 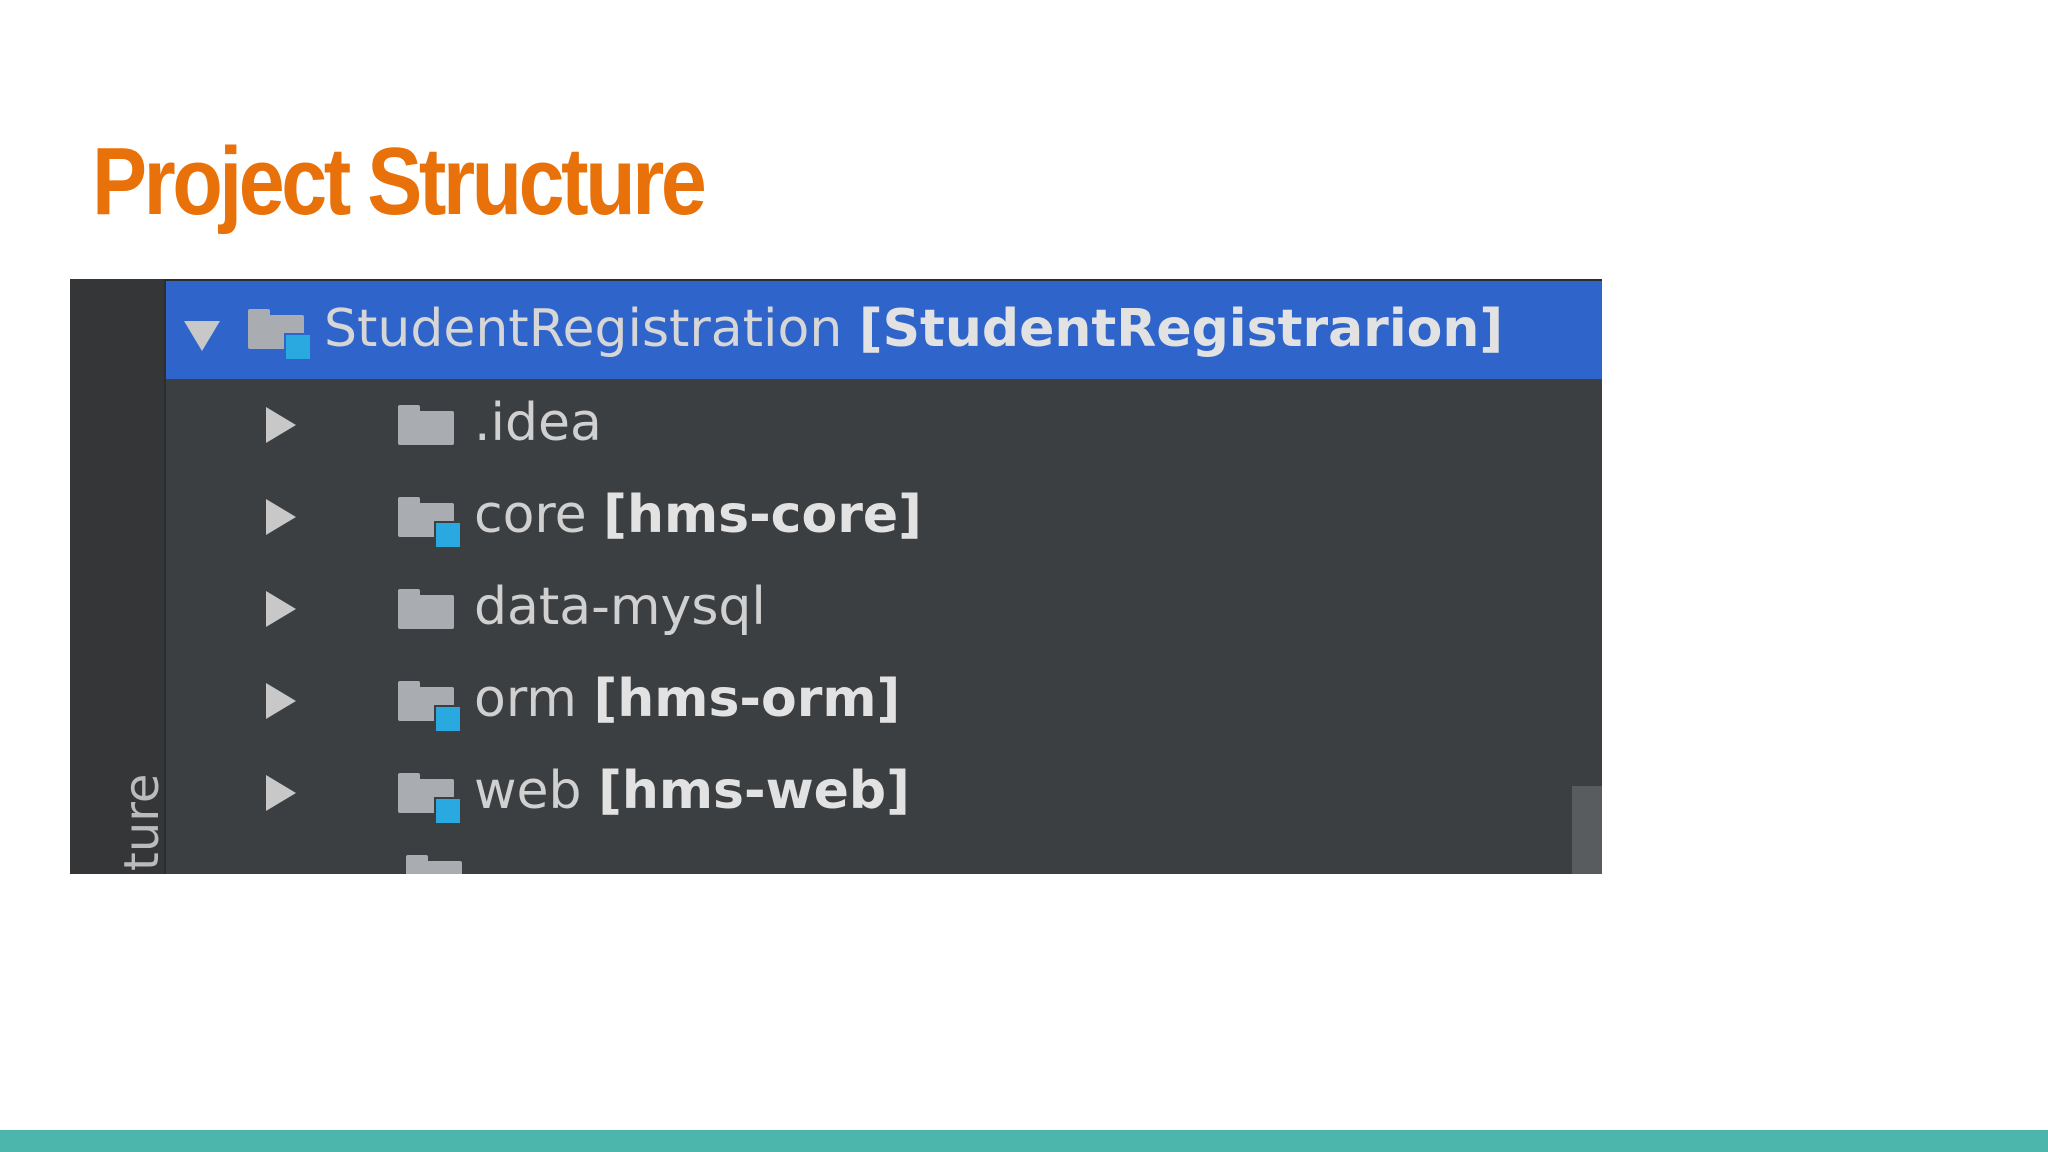 I want to click on tree-item-name: .idea, so click(x=538, y=423).